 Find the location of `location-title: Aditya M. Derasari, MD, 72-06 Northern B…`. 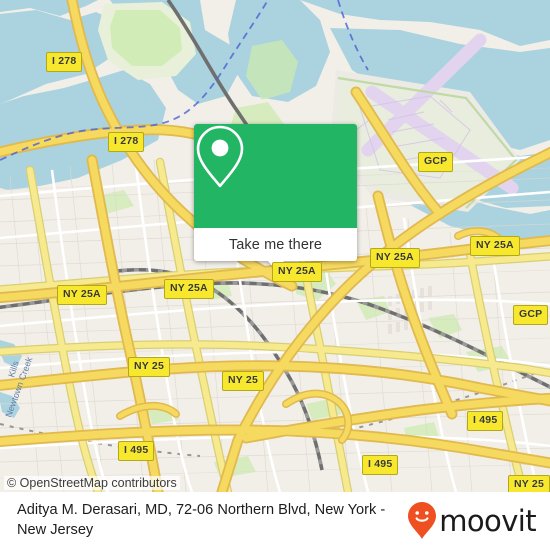

location-title: Aditya M. Derasari, MD, 72-06 Northern B… is located at coordinates (201, 520).